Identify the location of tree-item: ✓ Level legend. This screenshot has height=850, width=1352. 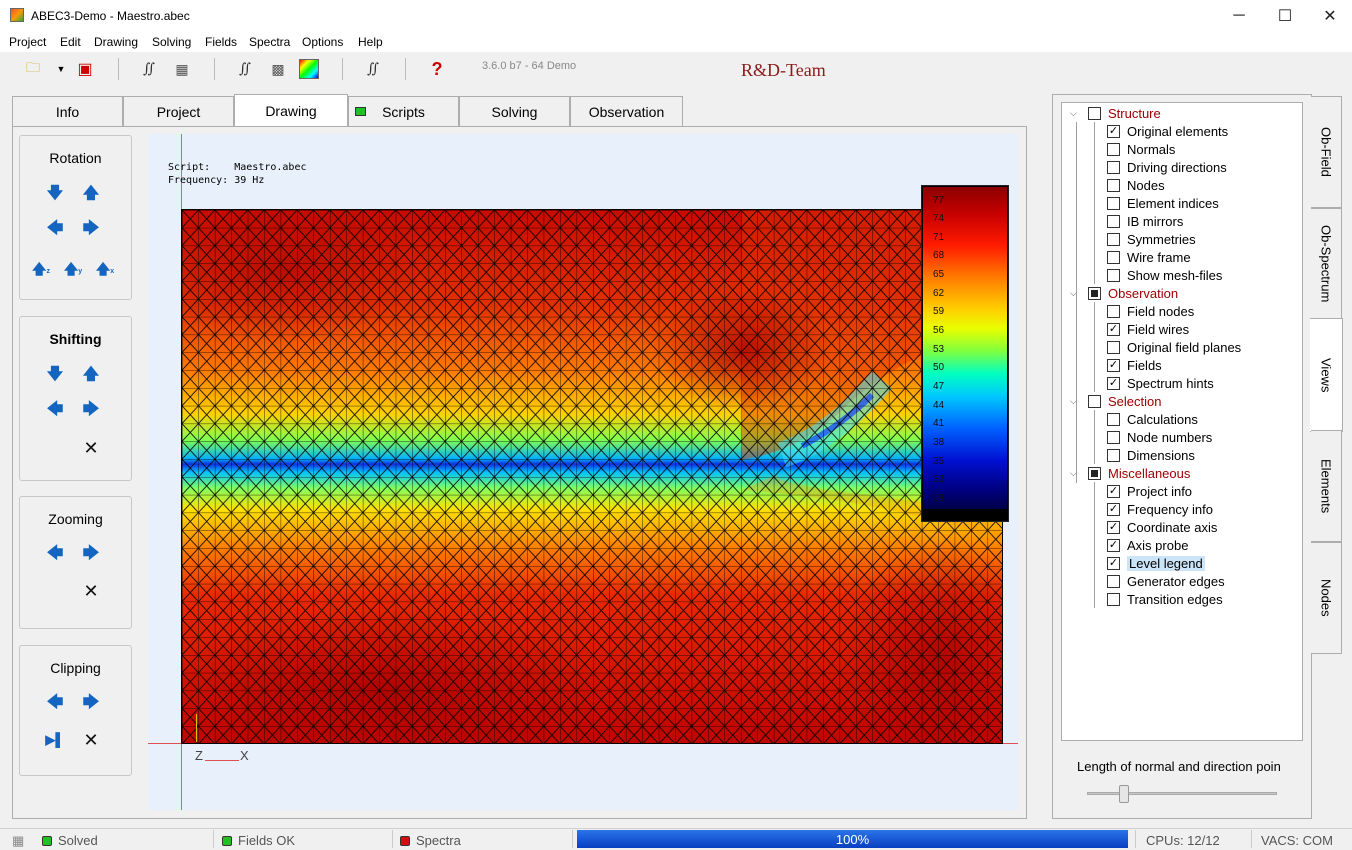
(1156, 563).